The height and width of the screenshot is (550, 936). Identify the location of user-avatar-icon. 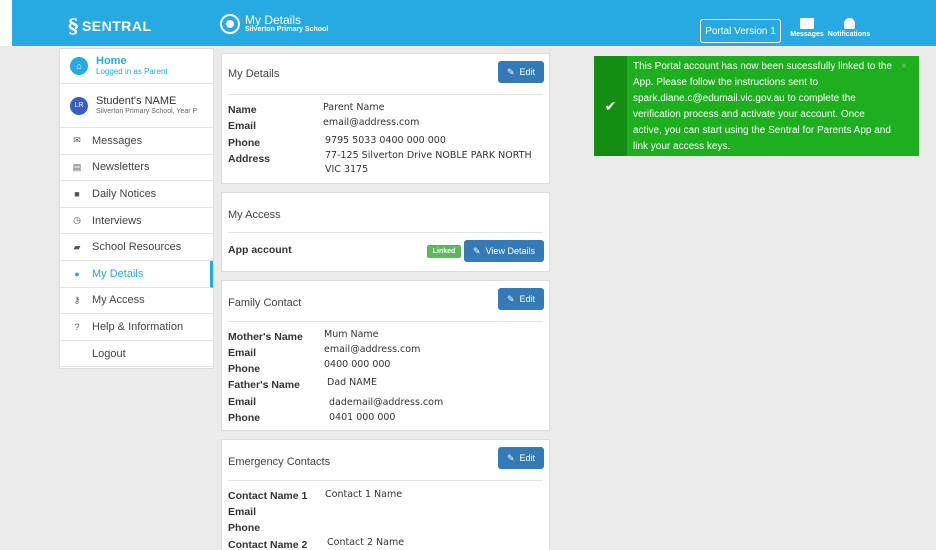
(230, 24).